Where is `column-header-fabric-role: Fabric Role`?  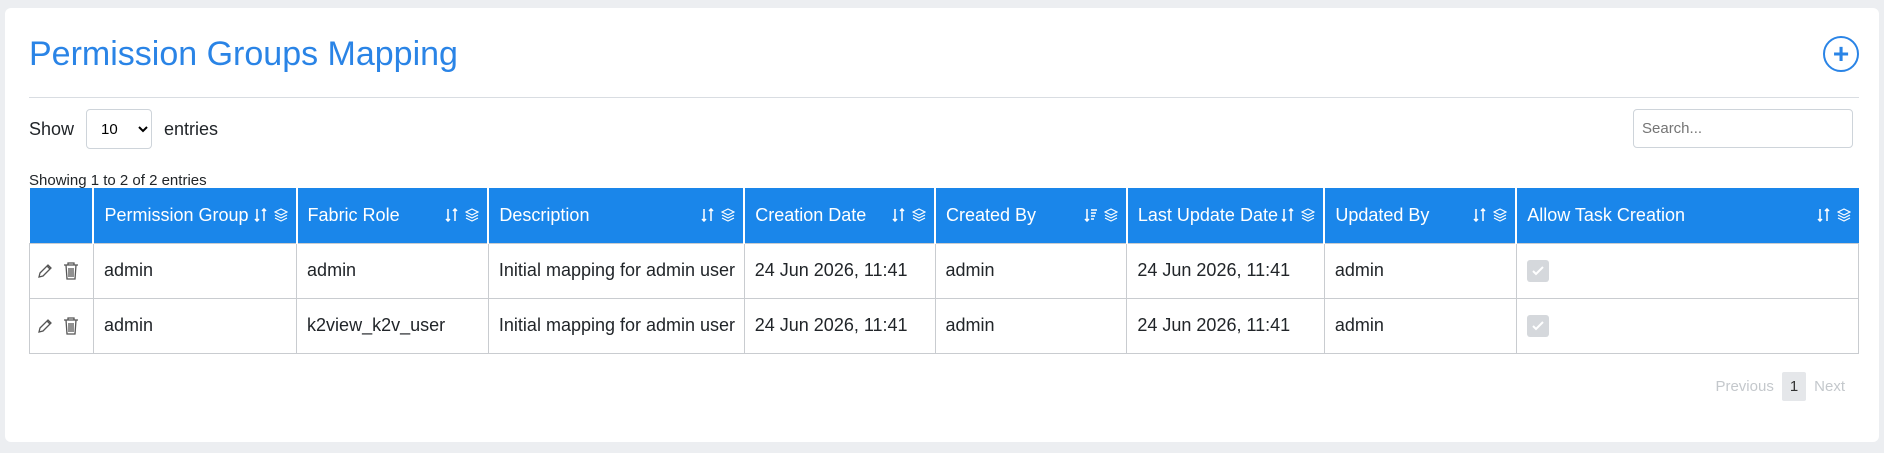
column-header-fabric-role: Fabric Role is located at coordinates (393, 215).